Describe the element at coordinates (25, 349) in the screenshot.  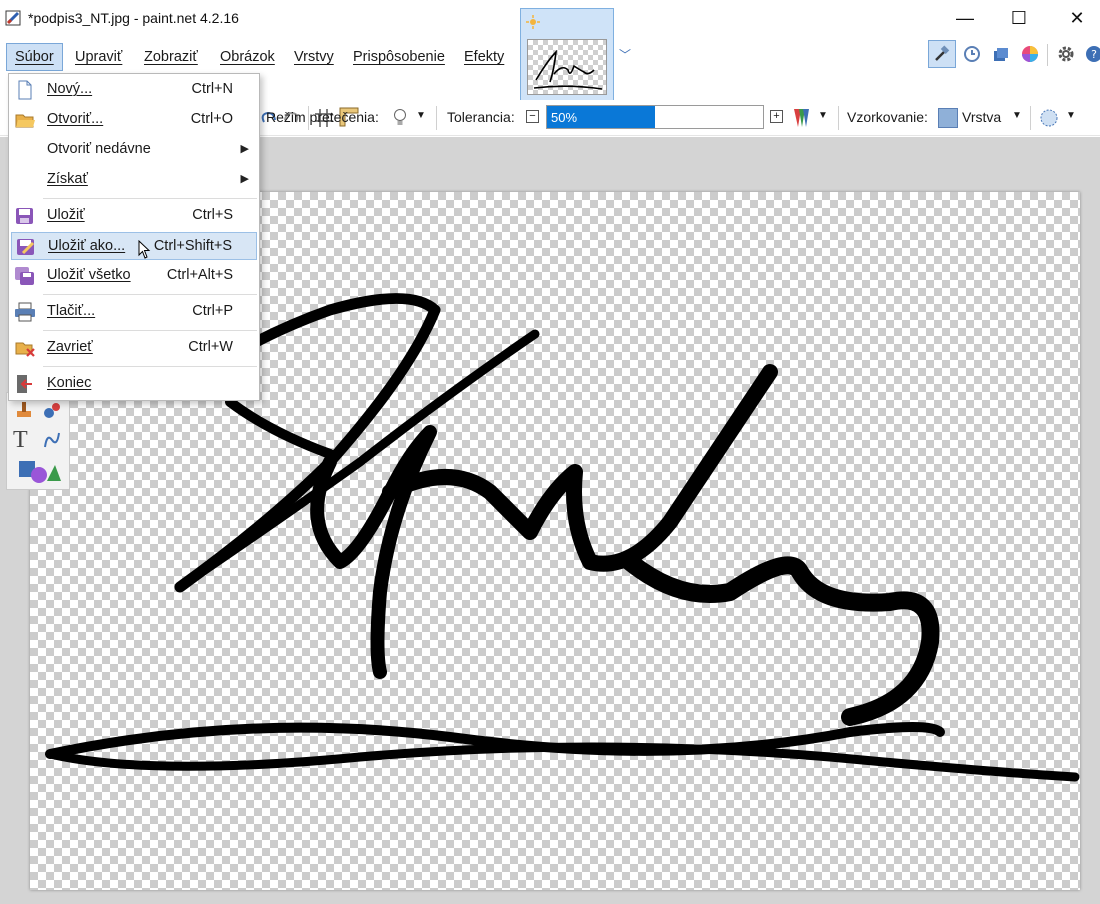
I see `close-document-icon` at that location.